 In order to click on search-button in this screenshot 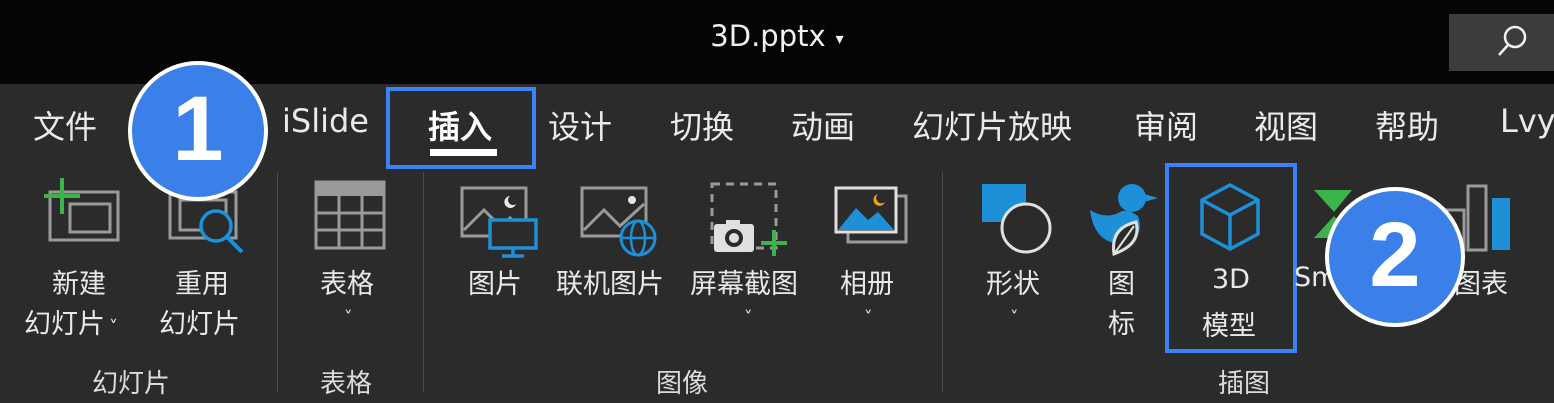, I will do `click(1501, 42)`.